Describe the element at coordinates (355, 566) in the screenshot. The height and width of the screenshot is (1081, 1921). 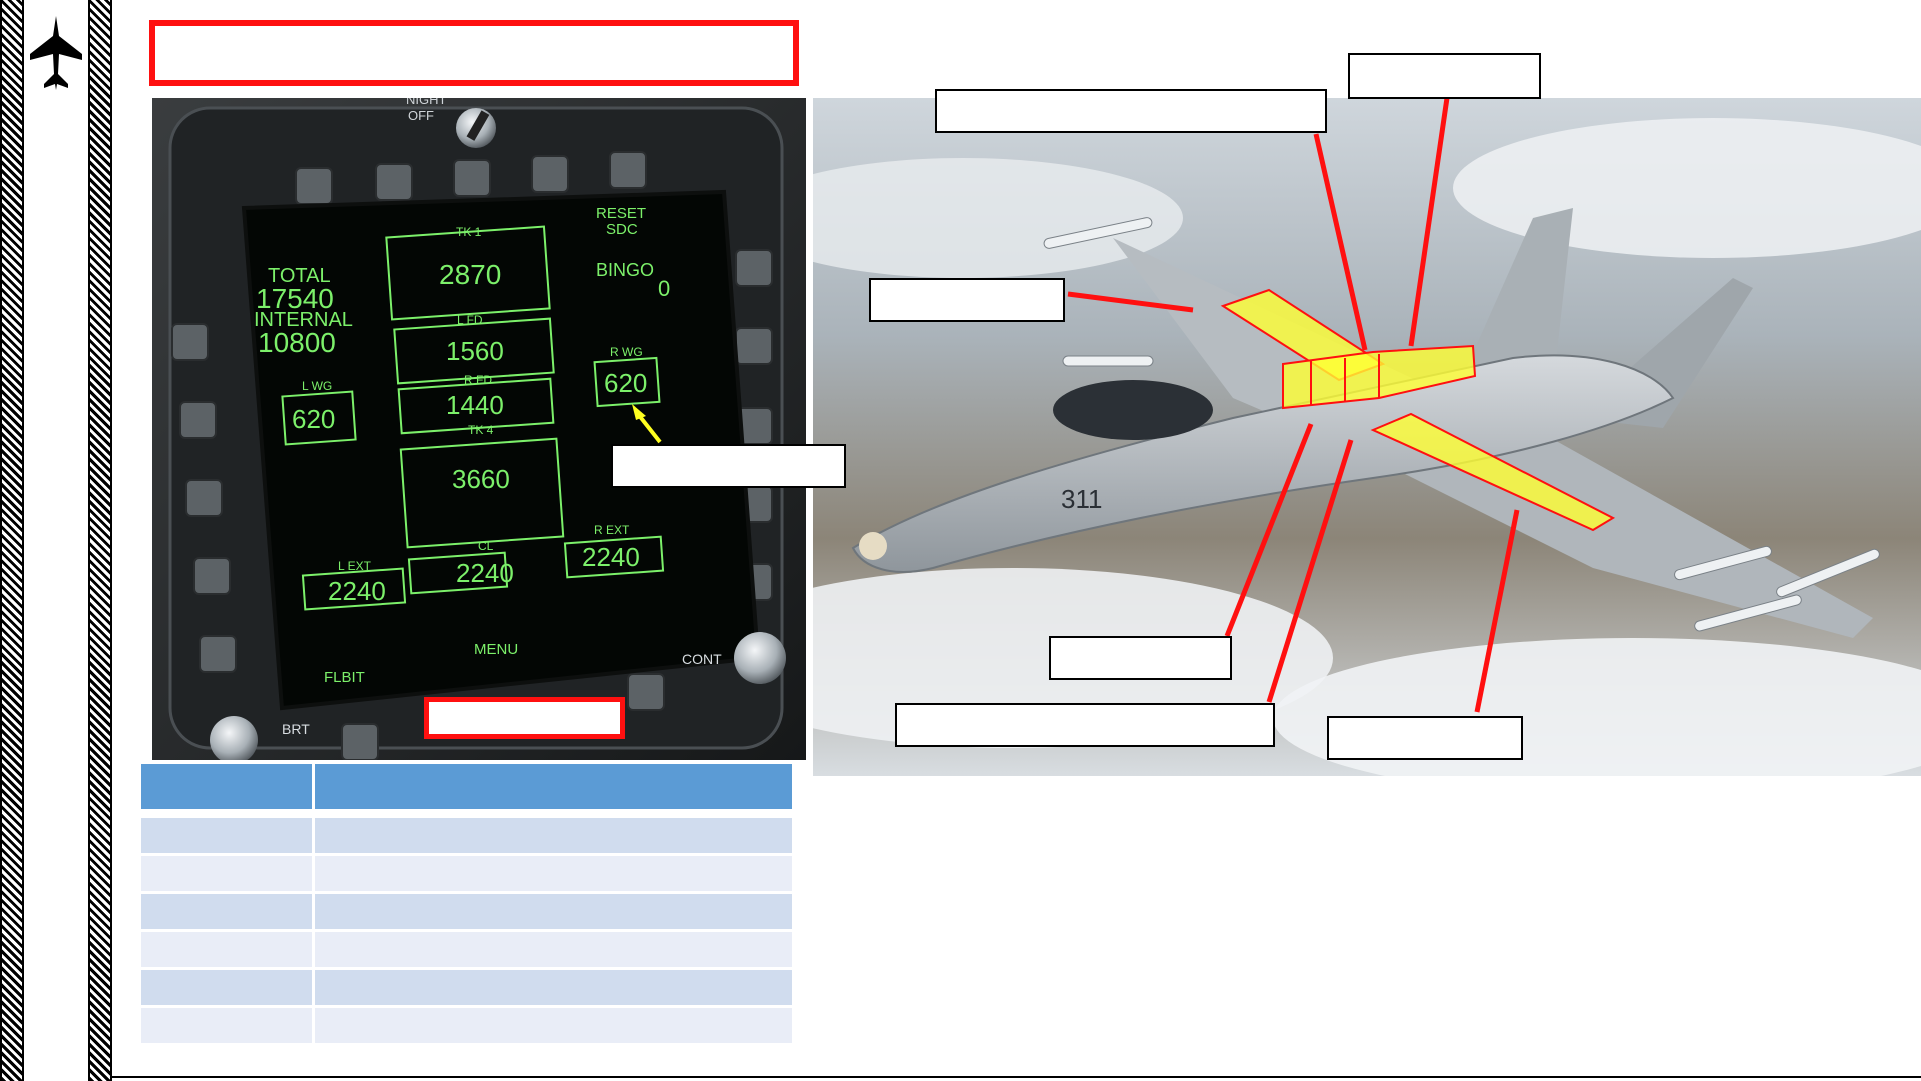
I see `lext-label: L EXT` at that location.